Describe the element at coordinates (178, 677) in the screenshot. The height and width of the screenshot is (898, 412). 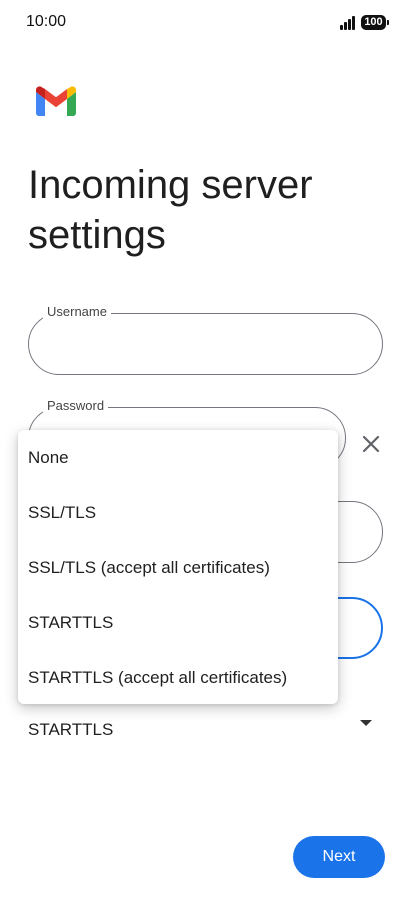
I see `menu-item-starttls-accept-all: STARTTLS (accept all certificates)` at that location.